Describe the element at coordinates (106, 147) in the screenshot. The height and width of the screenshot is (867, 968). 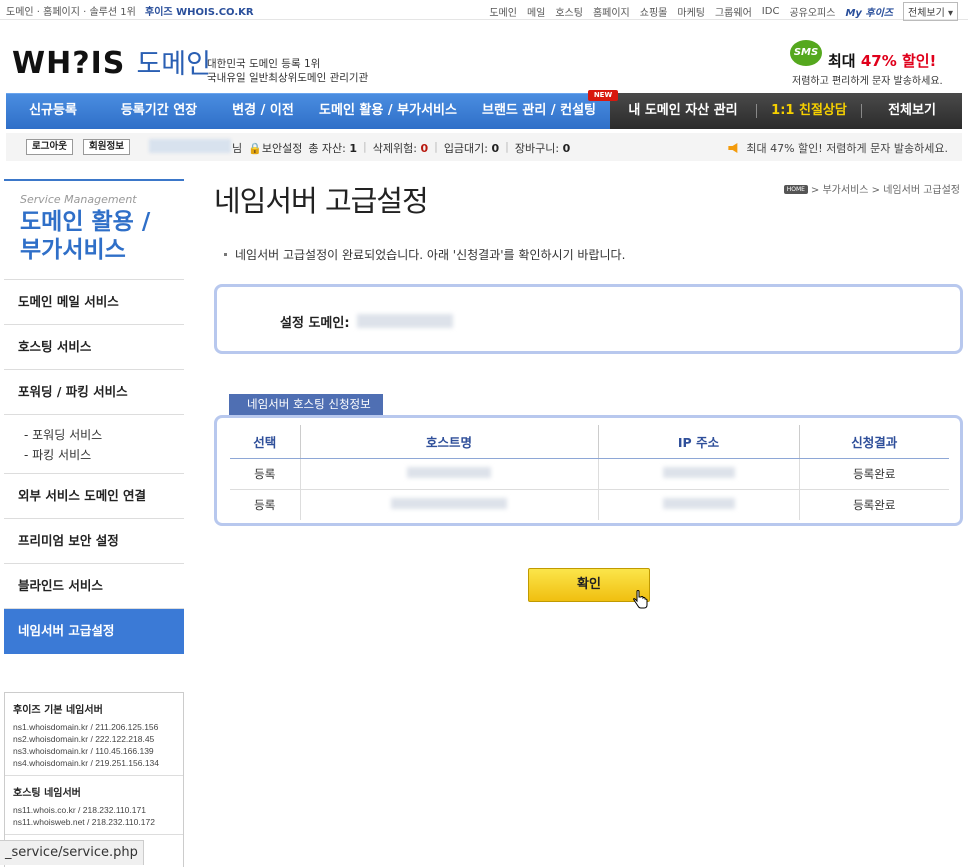
I see `member-info-button: 회원정보` at that location.